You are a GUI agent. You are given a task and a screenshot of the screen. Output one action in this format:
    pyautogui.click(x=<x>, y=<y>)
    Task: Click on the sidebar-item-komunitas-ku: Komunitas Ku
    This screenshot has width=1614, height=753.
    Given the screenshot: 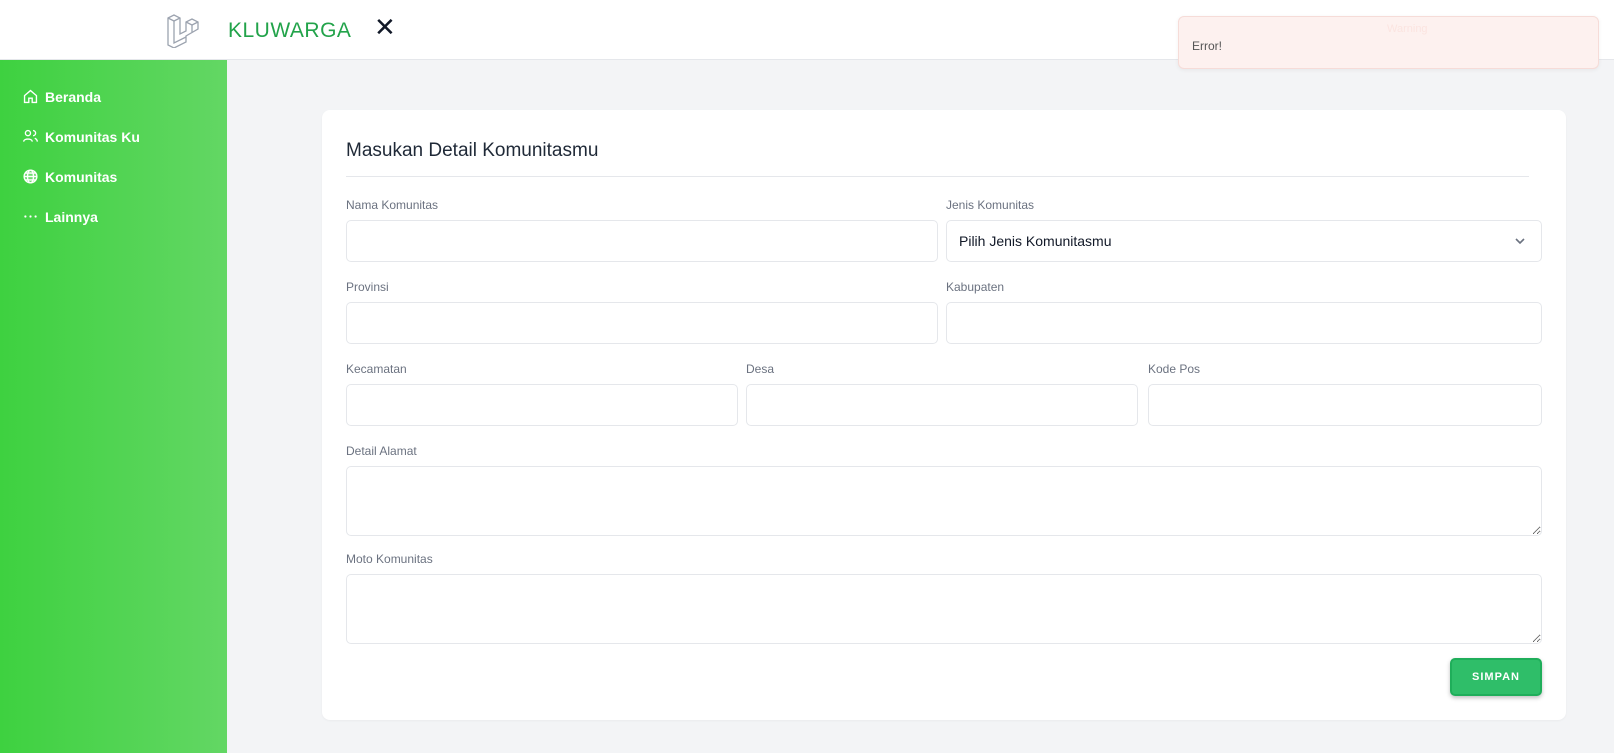 What is the action you would take?
    pyautogui.click(x=81, y=136)
    